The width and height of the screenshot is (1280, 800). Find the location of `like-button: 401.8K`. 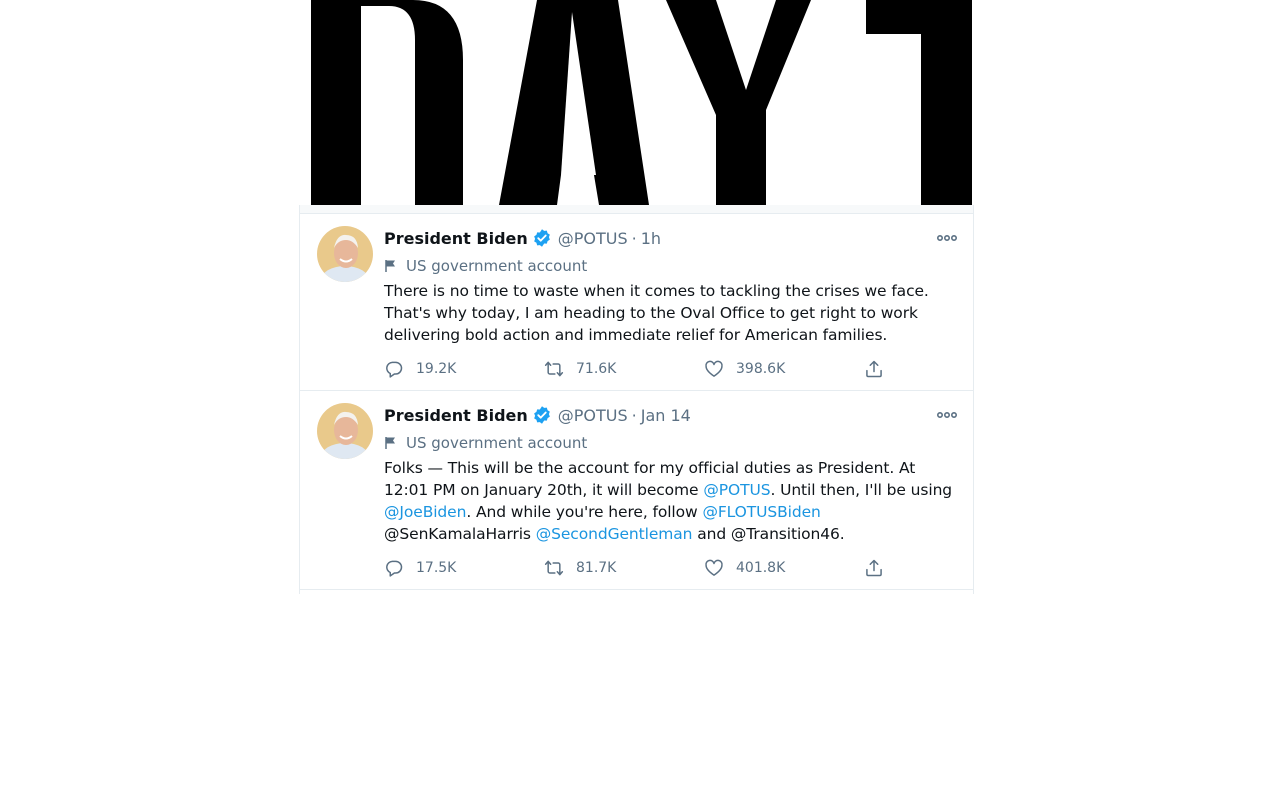

like-button: 401.8K is located at coordinates (784, 568).